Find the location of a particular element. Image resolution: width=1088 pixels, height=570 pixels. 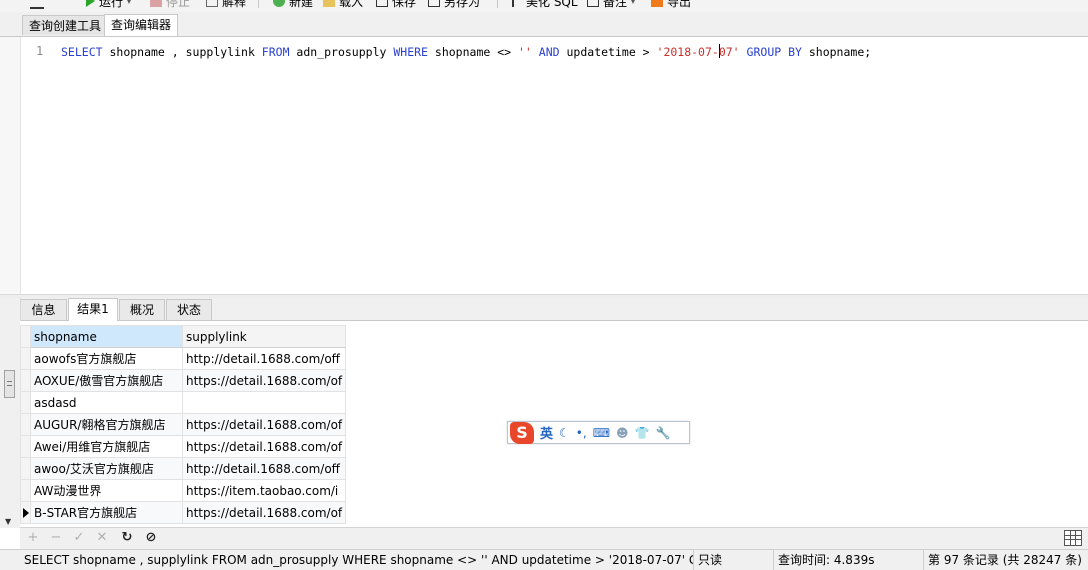

cell-shopname: asdasd is located at coordinates (106, 402).